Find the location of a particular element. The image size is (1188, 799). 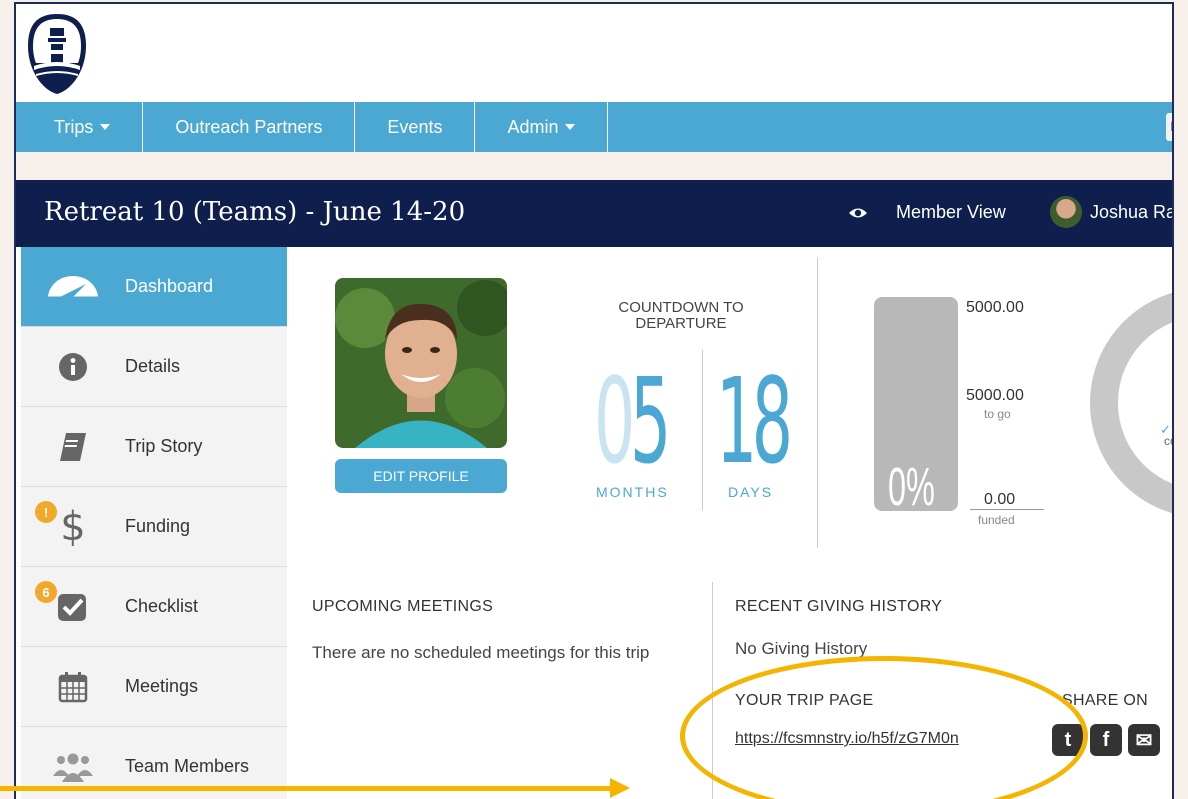

sidebar-item-dashboard: Dashboard is located at coordinates (154, 287).